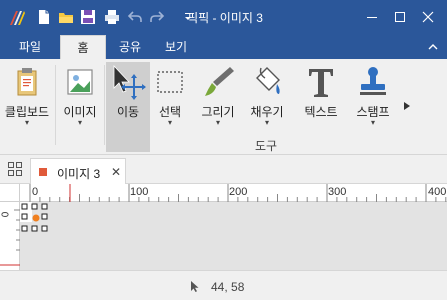 The height and width of the screenshot is (300, 447). What do you see at coordinates (88, 17) in the screenshot?
I see `save-icon` at bounding box center [88, 17].